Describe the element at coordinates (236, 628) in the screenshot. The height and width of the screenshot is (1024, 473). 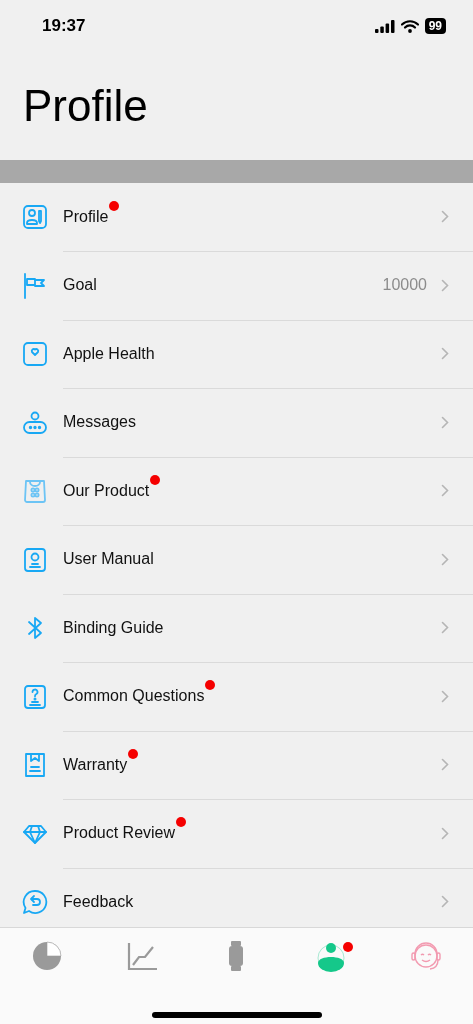
I see `menu-row: Binding Guide` at that location.